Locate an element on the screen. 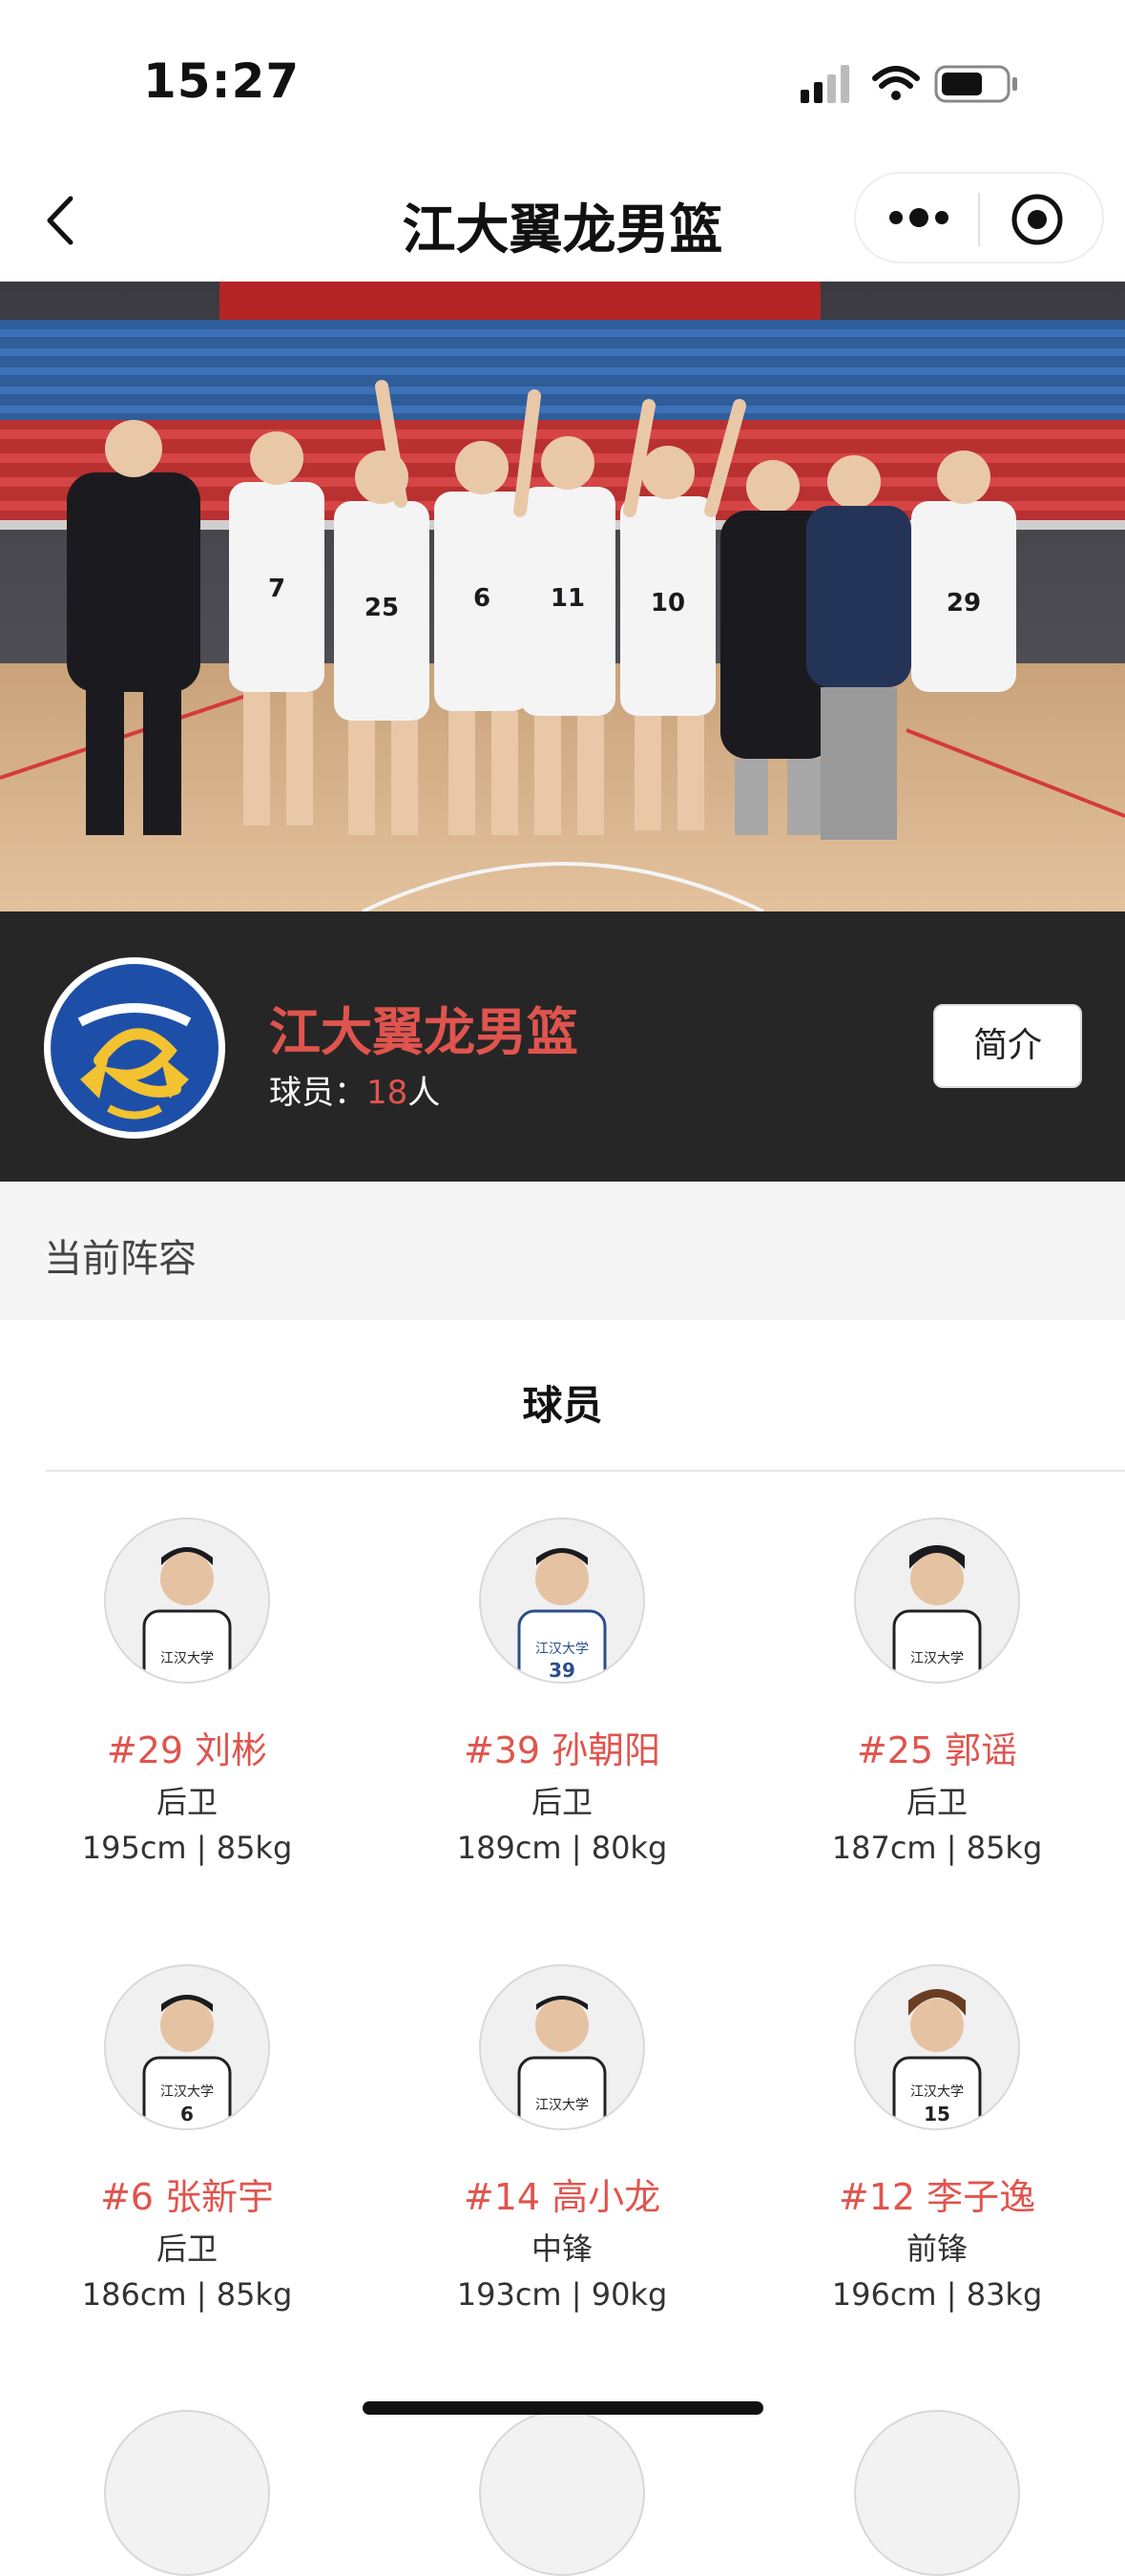 The width and height of the screenshot is (1125, 2576). status-icons is located at coordinates (916, 84).